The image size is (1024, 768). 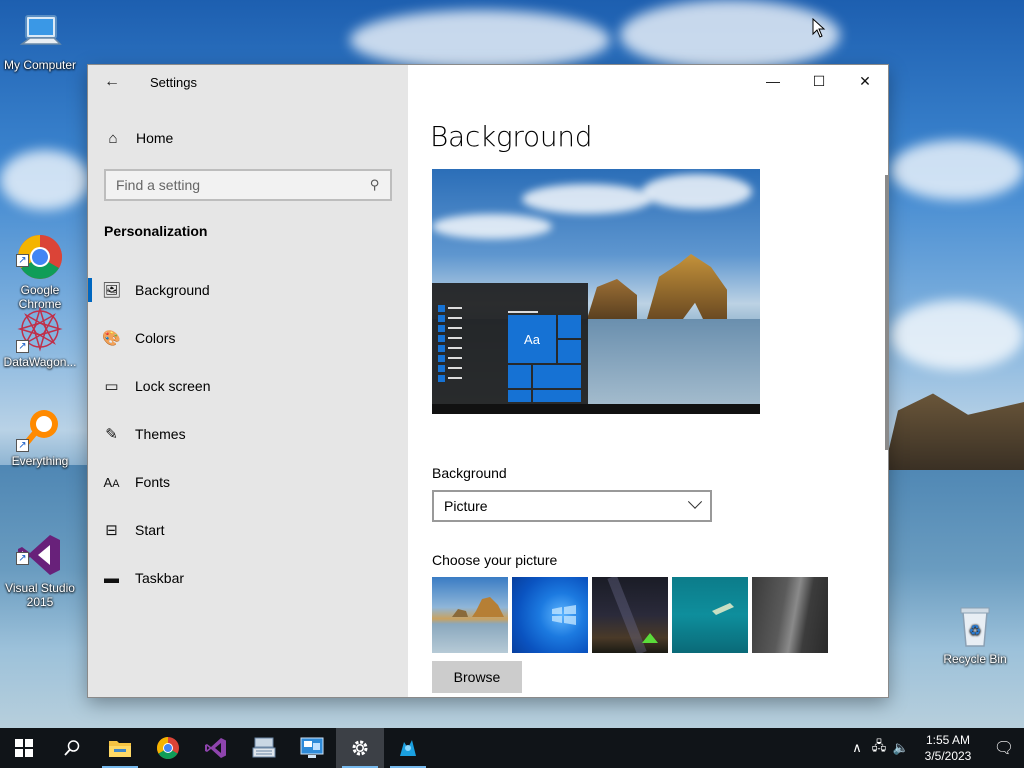 What do you see at coordinates (470, 615) in the screenshot?
I see `picture-thumbnail-beach` at bounding box center [470, 615].